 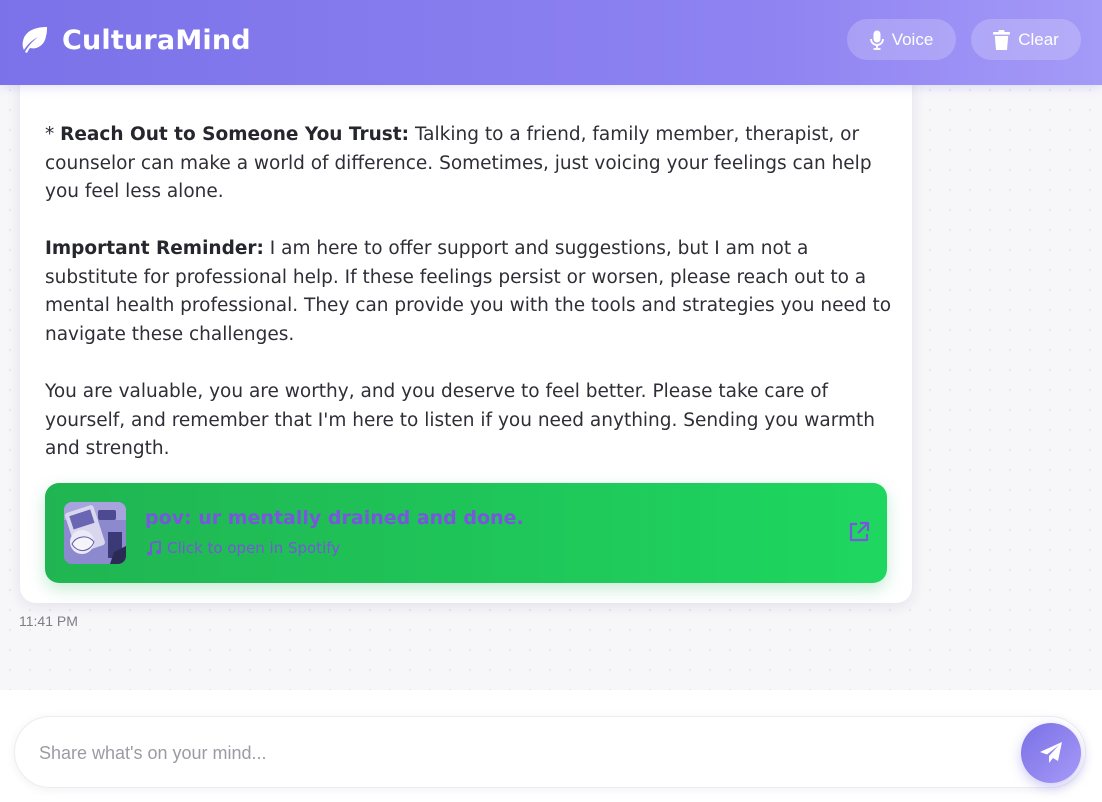 I want to click on clear-button-label: Clear, so click(x=1038, y=39).